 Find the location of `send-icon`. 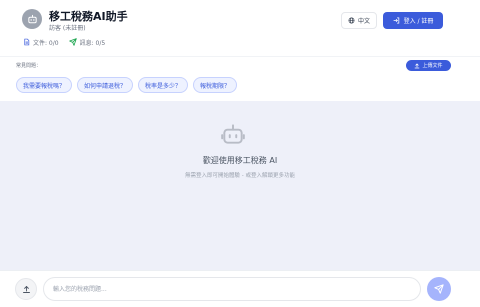

send-icon is located at coordinates (439, 289).